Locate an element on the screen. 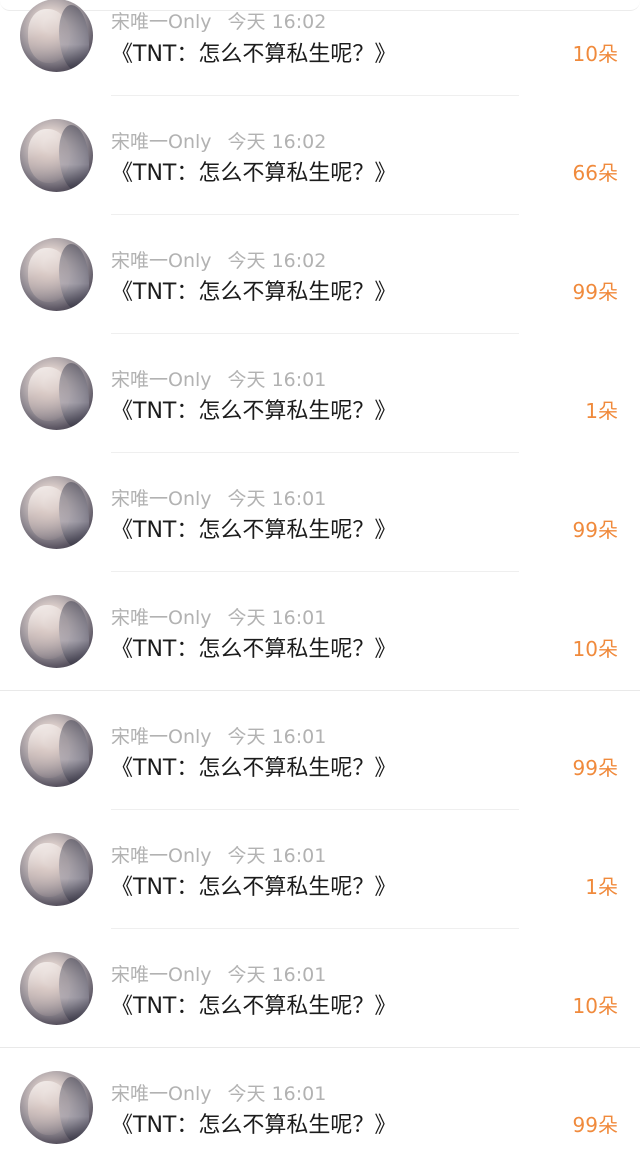 This screenshot has height=1154, width=640. list-item: 宋唯一Only 今天 16:02 《TNT：怎么不算私生呢？》 66朵 is located at coordinates (320, 178).